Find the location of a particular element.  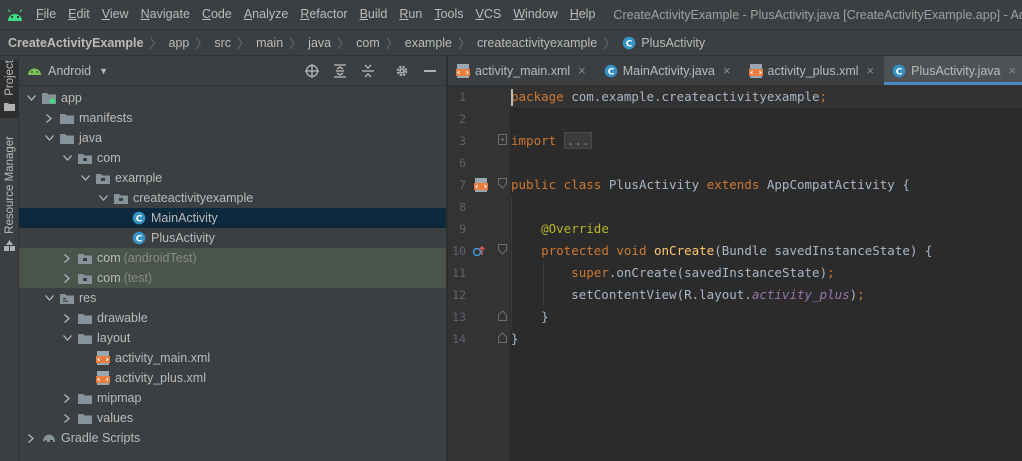

related-layout-icon is located at coordinates (481, 185).